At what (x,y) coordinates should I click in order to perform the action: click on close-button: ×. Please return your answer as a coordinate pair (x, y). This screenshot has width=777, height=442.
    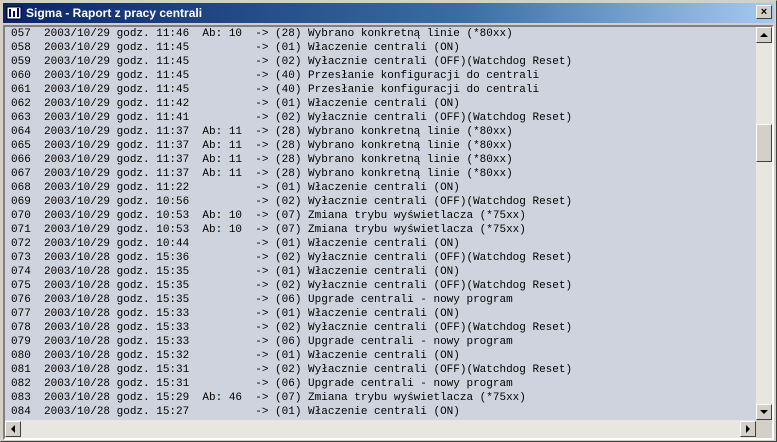
    Looking at the image, I should click on (764, 12).